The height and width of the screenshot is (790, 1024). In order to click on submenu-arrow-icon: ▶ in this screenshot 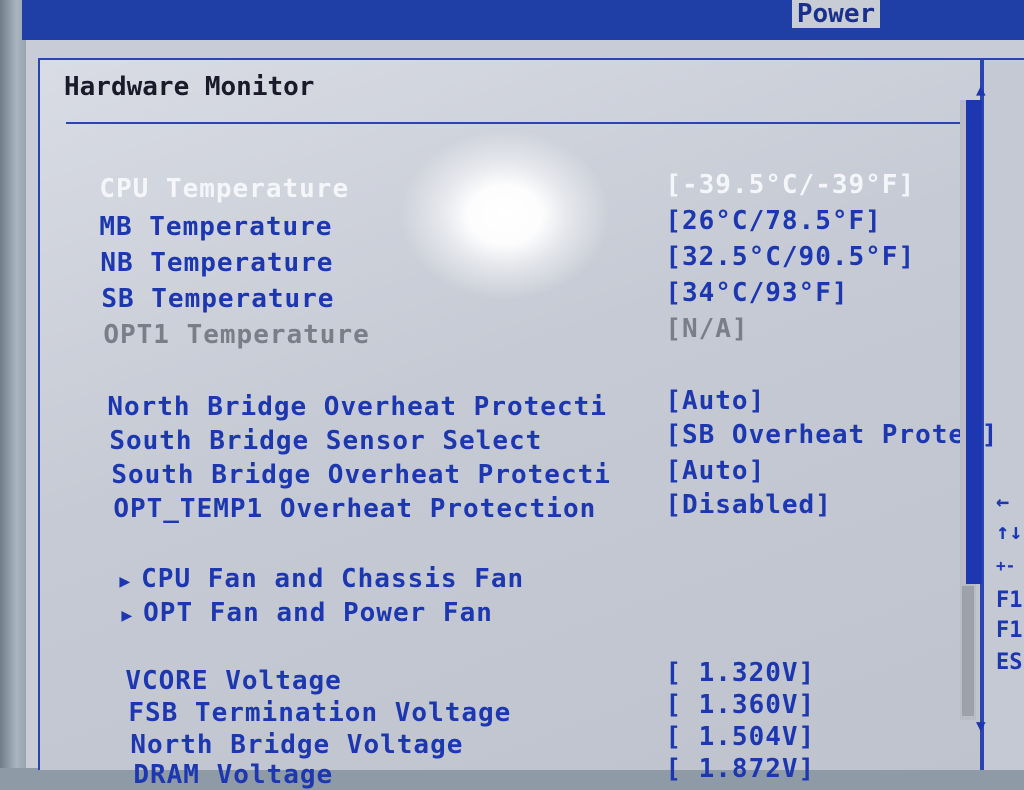, I will do `click(127, 615)`.